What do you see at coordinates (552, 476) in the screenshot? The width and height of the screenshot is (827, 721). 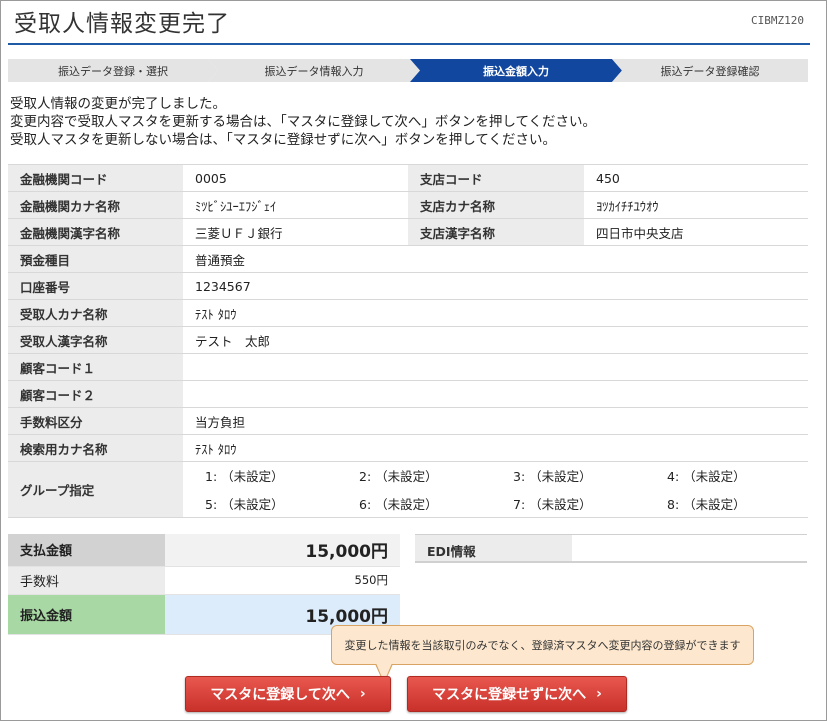 I see `group-item: 3: （未設定）` at bounding box center [552, 476].